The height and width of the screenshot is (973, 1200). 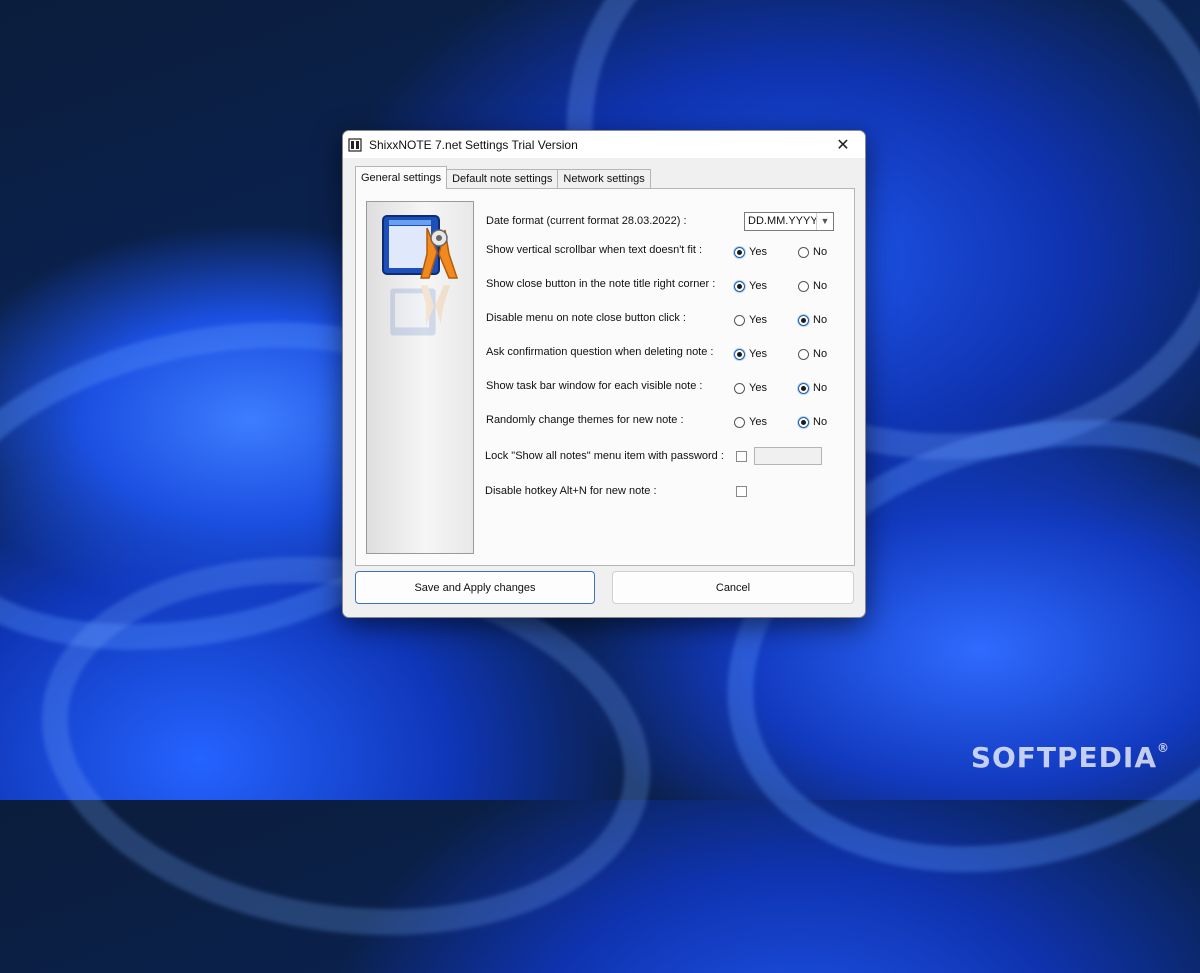 I want to click on tab-general-settings: General settings, so click(x=401, y=177).